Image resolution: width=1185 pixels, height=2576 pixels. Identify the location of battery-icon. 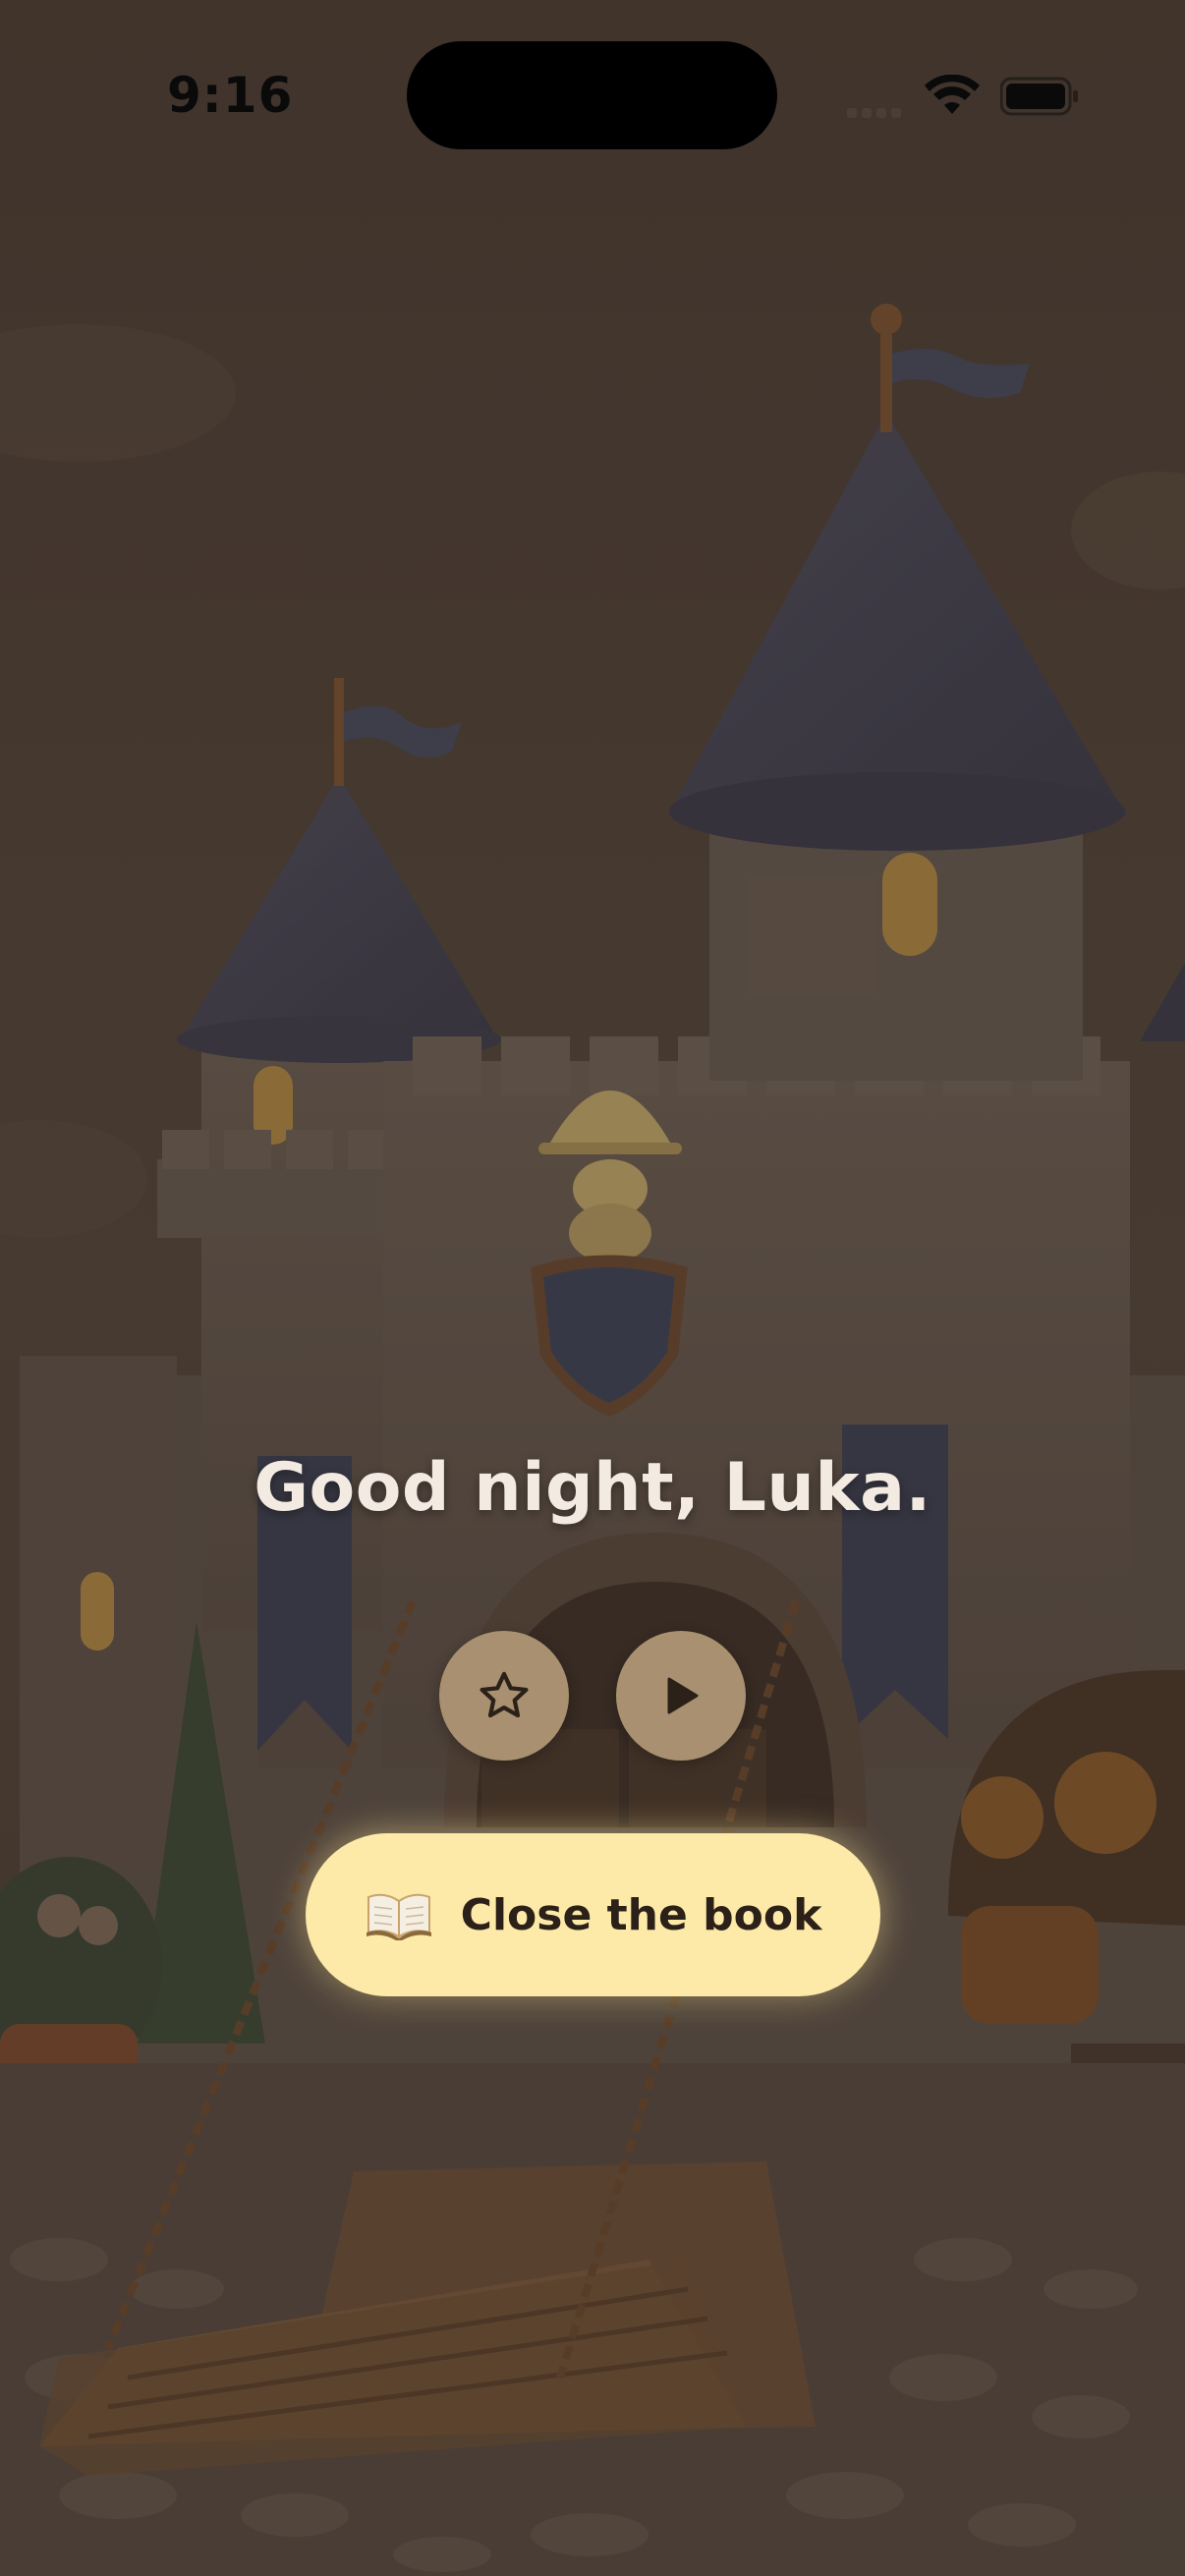
(1039, 96).